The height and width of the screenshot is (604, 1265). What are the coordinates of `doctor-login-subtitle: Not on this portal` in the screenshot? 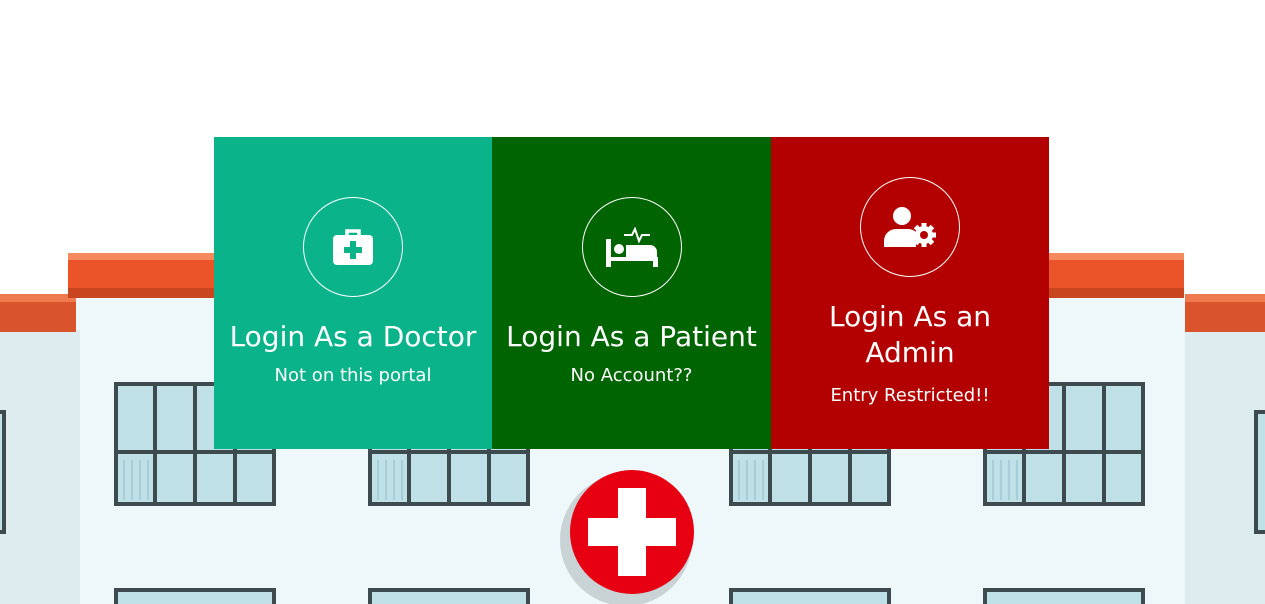 It's located at (353, 375).